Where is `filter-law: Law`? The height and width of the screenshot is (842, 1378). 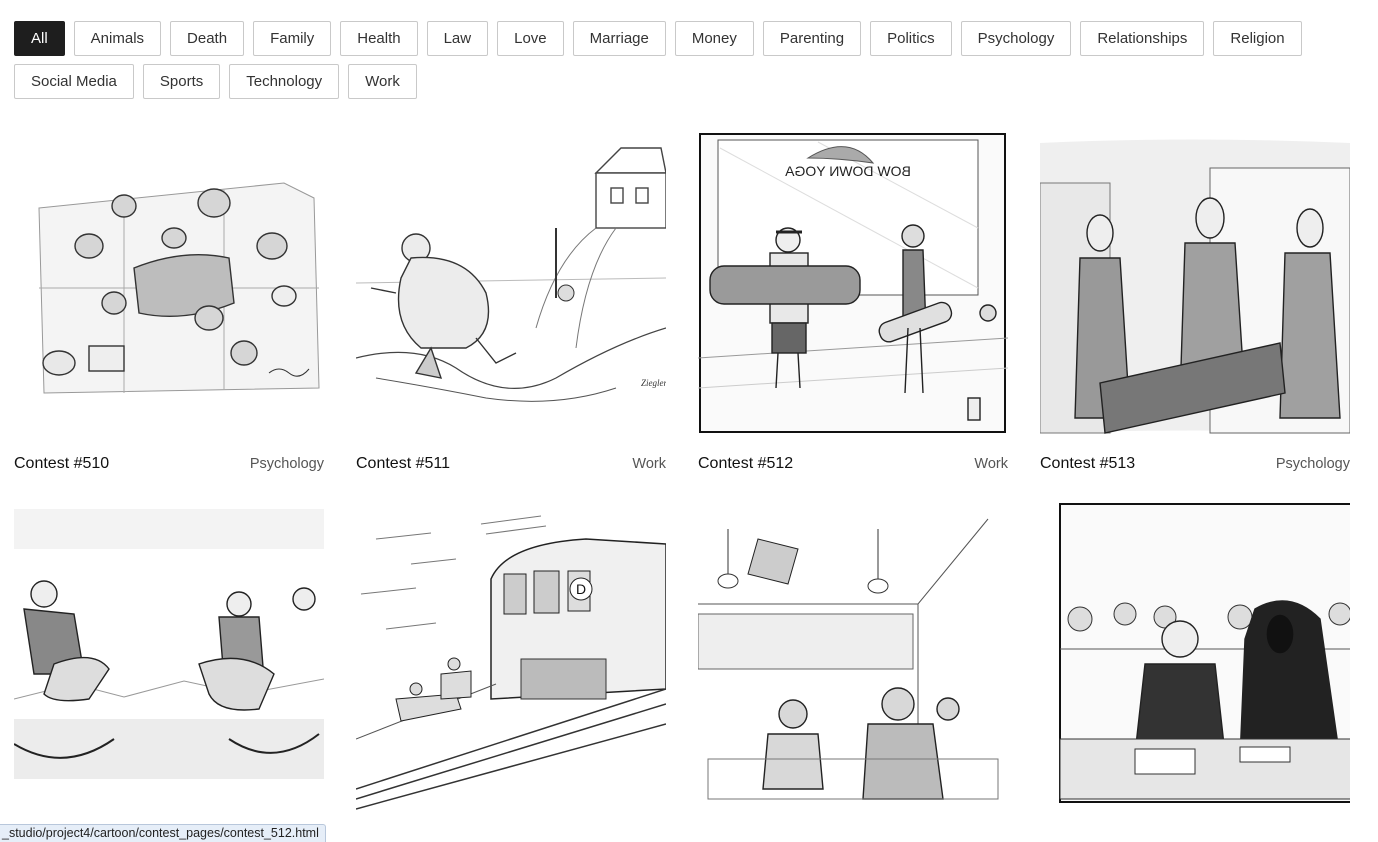 filter-law: Law is located at coordinates (457, 38).